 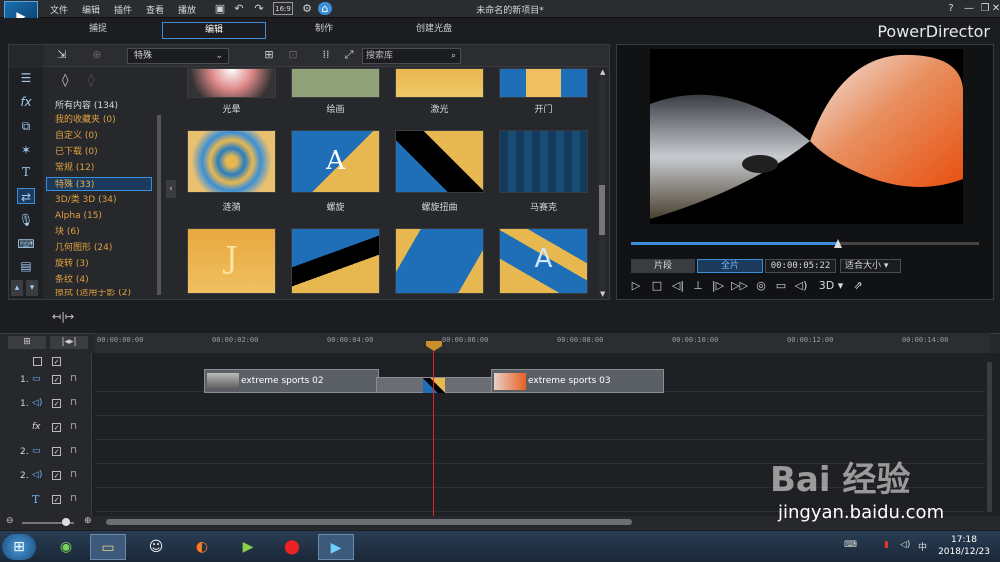 What do you see at coordinates (886, 545) in the screenshot?
I see `network-icon: ▮` at bounding box center [886, 545].